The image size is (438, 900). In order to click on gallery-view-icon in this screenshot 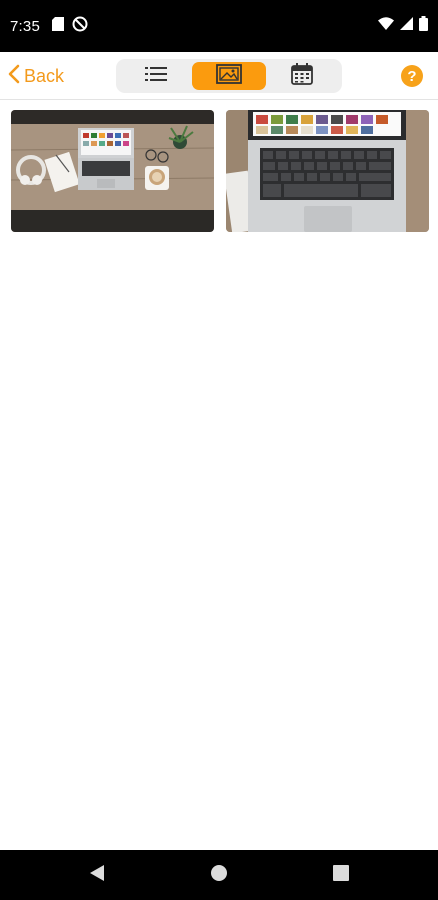, I will do `click(229, 76)`.